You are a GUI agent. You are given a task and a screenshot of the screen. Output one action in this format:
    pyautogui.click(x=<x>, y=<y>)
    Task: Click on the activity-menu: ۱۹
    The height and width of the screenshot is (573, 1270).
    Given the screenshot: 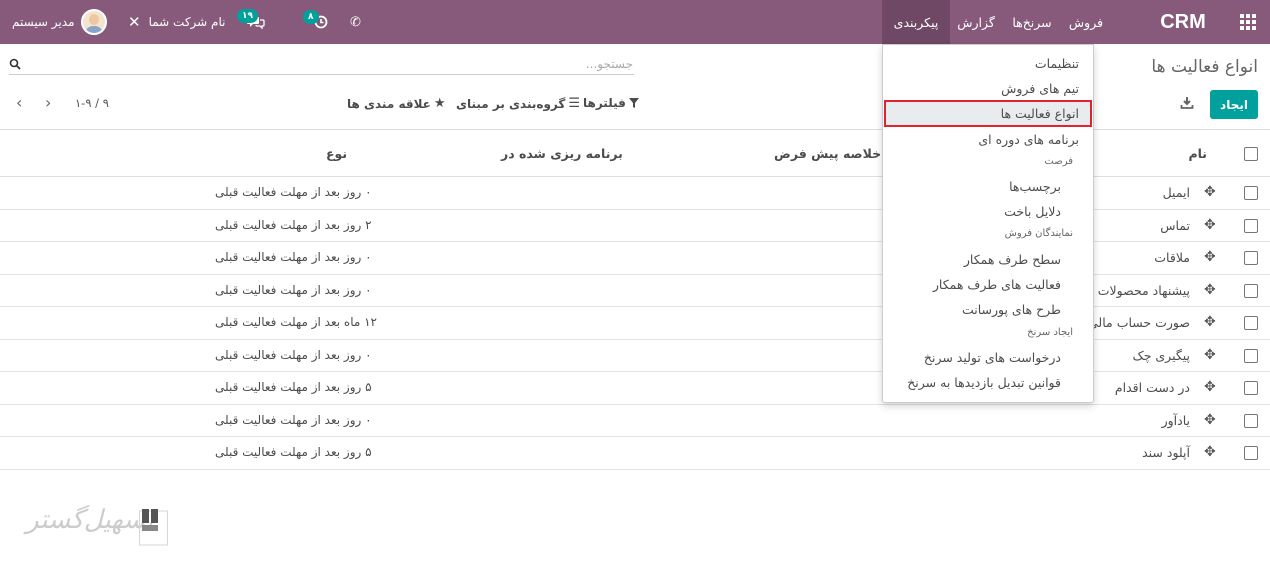 What is the action you would take?
    pyautogui.click(x=263, y=22)
    